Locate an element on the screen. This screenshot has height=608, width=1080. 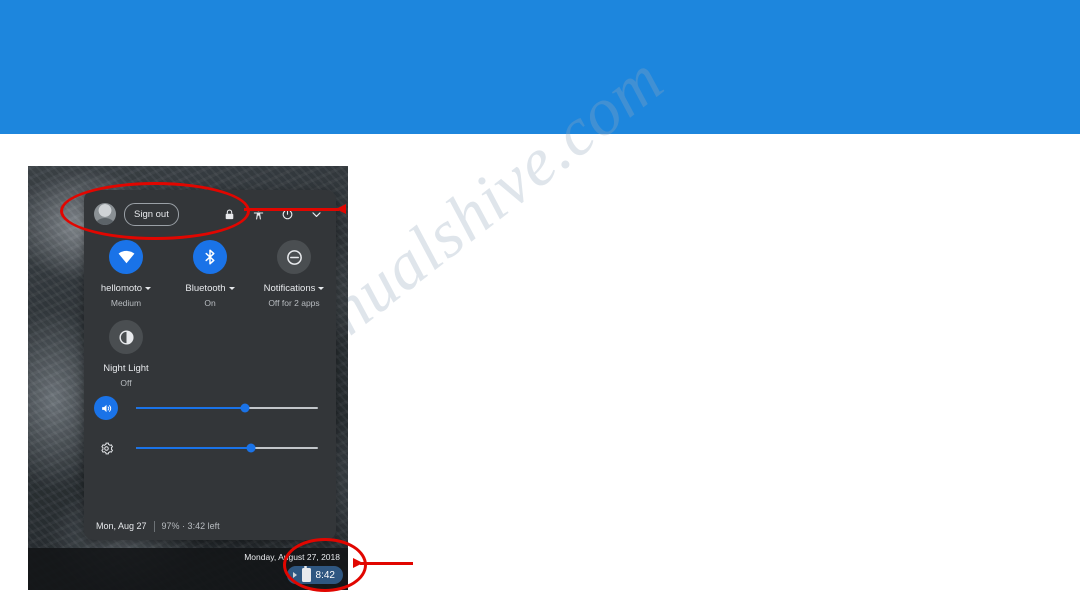
brightness-slider-row is located at coordinates (210, 448).